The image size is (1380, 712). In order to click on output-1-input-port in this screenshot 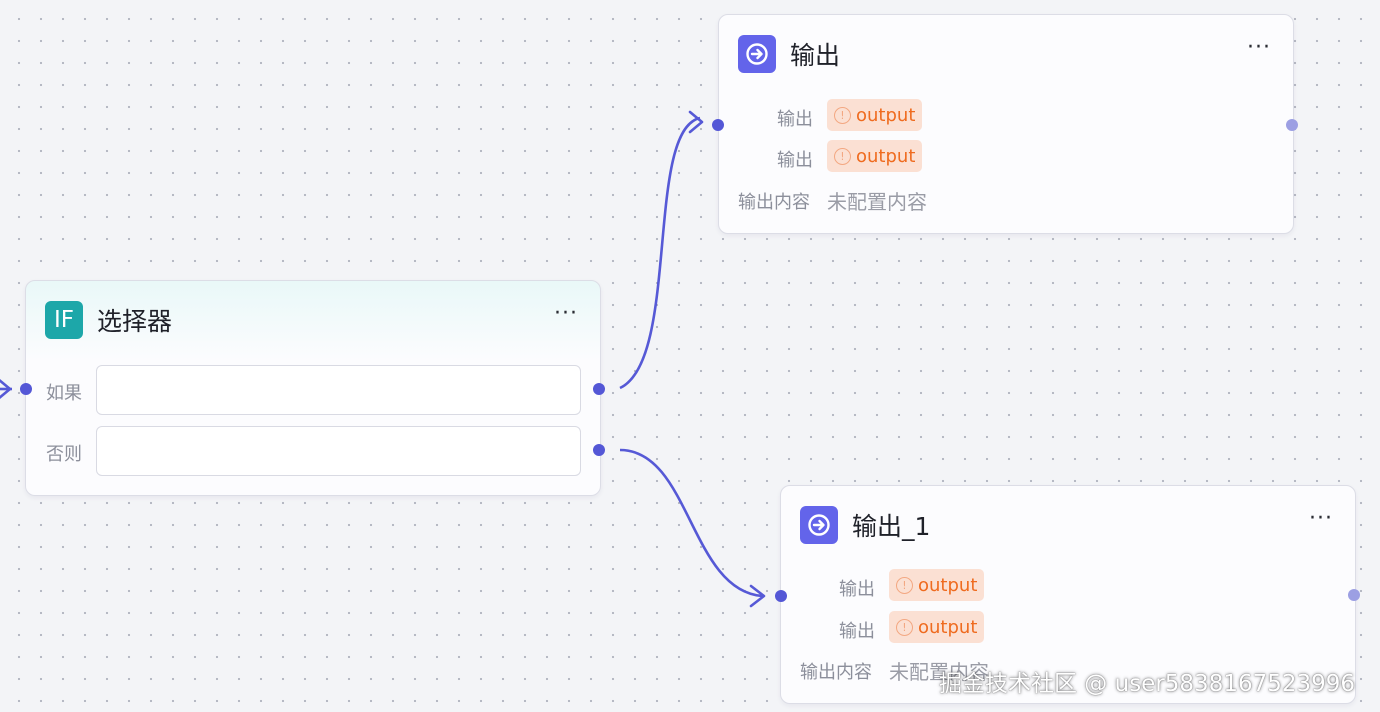, I will do `click(781, 596)`.